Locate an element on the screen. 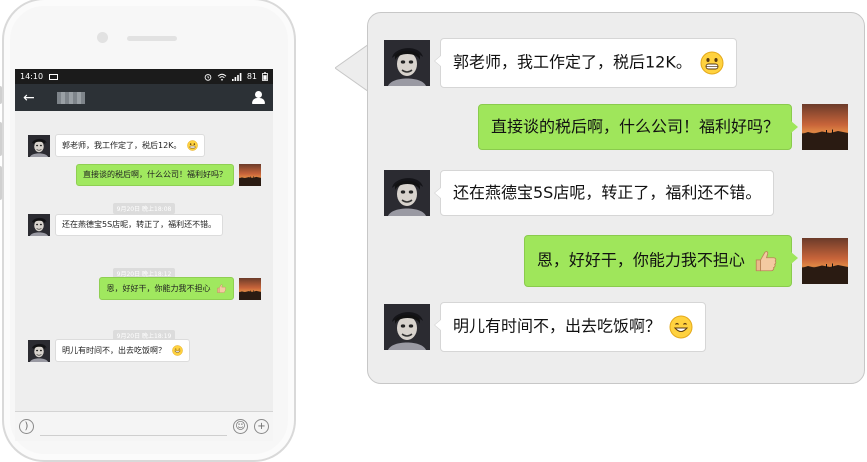 Image resolution: width=867 pixels, height=462 pixels. image-notification-icon is located at coordinates (54, 76).